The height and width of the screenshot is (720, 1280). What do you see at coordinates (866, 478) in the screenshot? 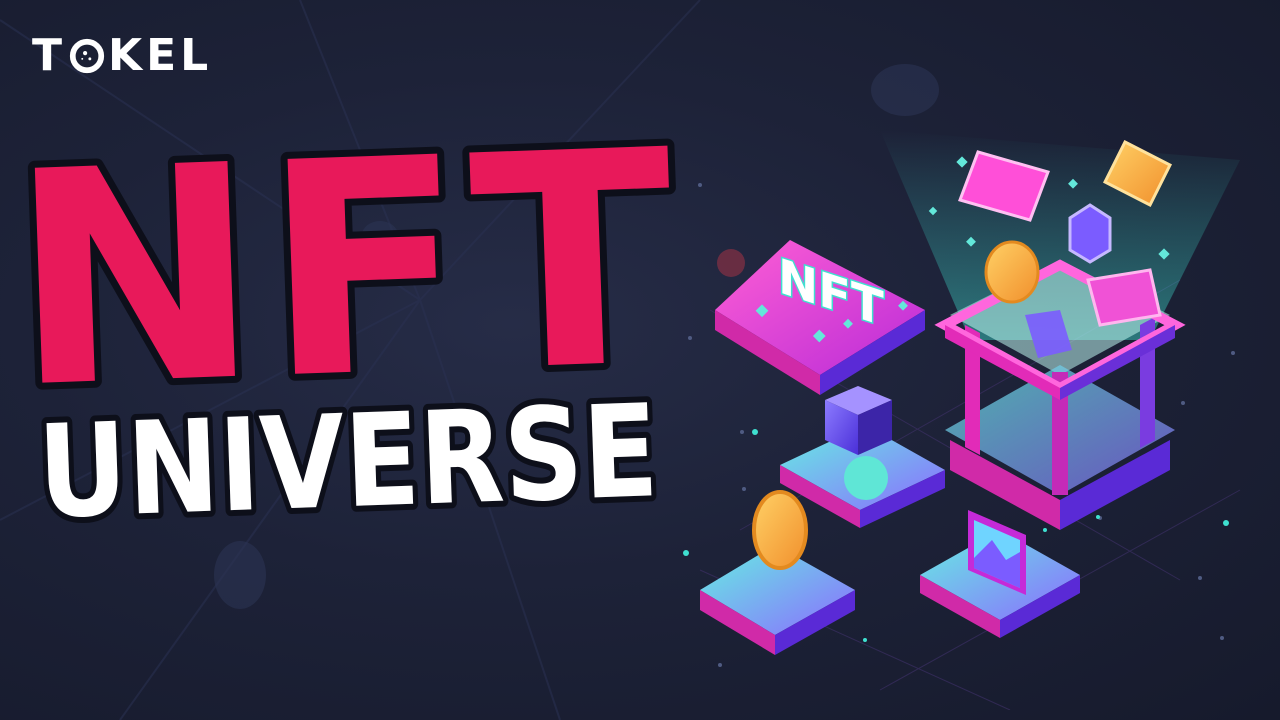
I see `sphere-icon` at bounding box center [866, 478].